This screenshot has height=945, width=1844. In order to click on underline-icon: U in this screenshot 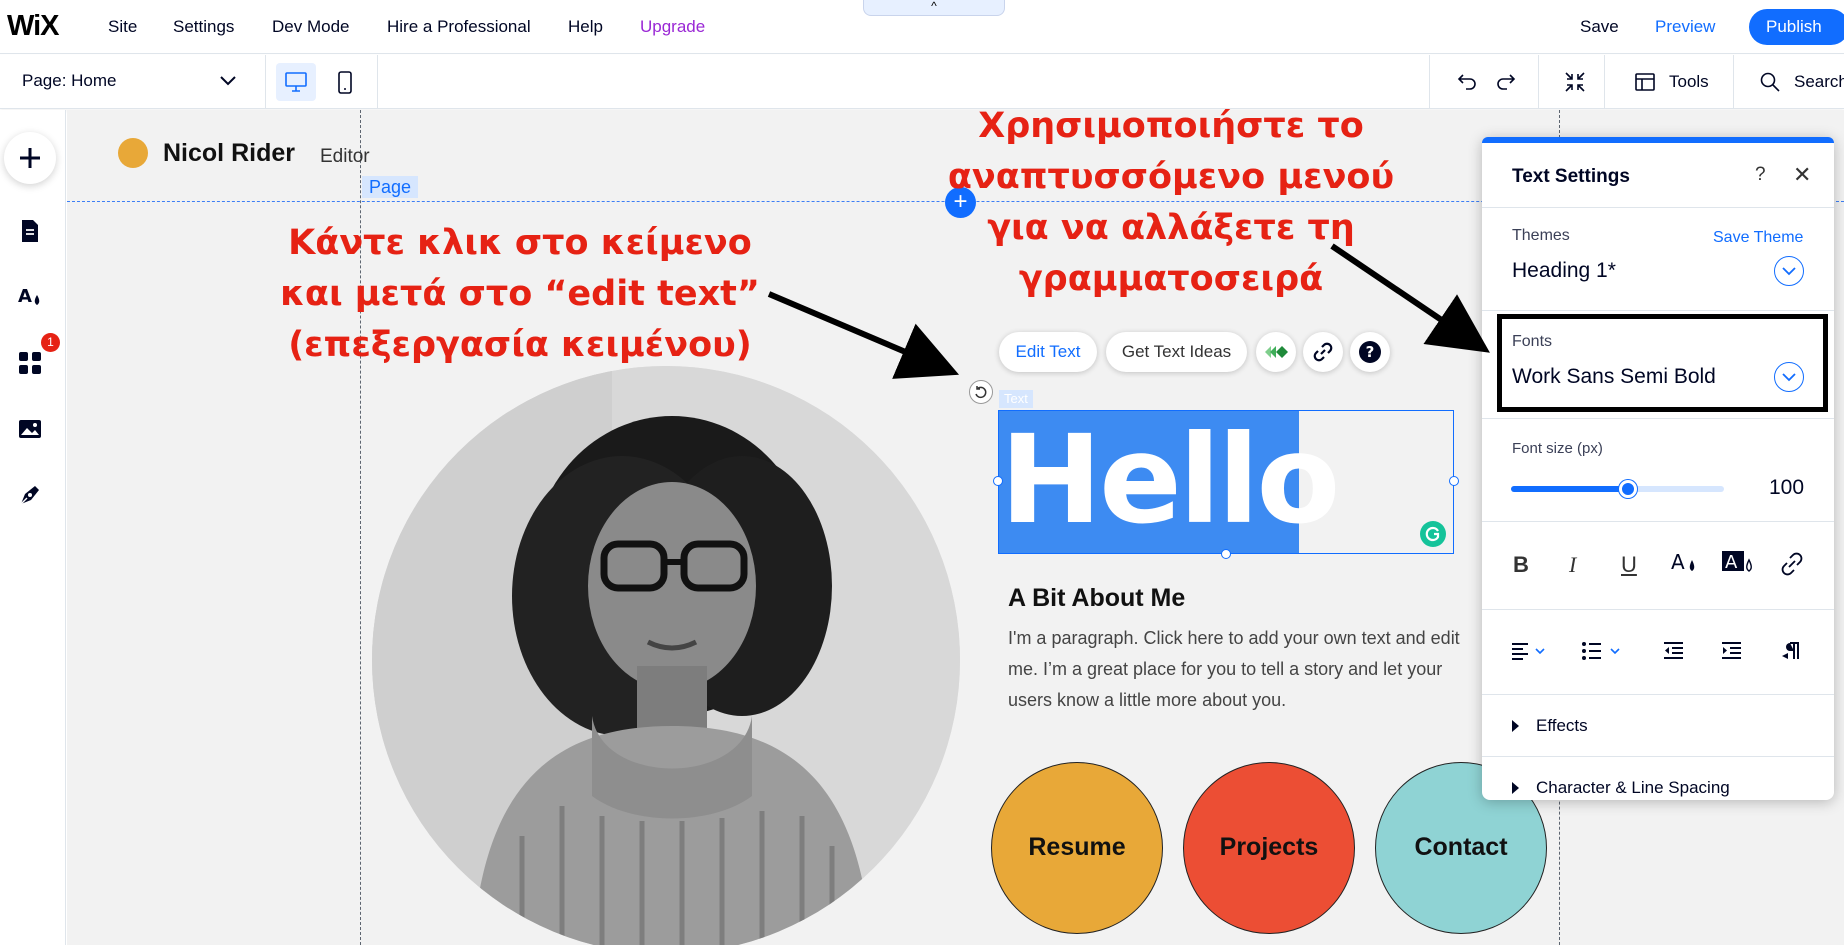, I will do `click(1629, 565)`.